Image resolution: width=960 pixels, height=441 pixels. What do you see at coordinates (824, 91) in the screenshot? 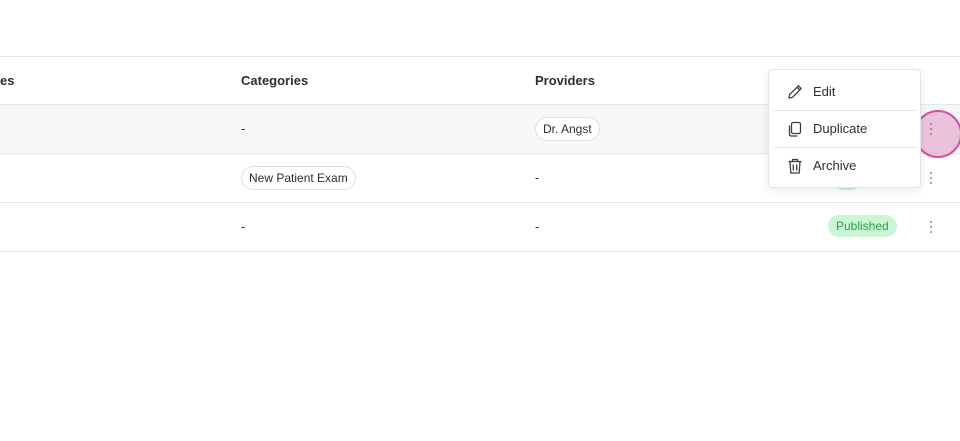
I see `menu-item-label: Edit` at bounding box center [824, 91].